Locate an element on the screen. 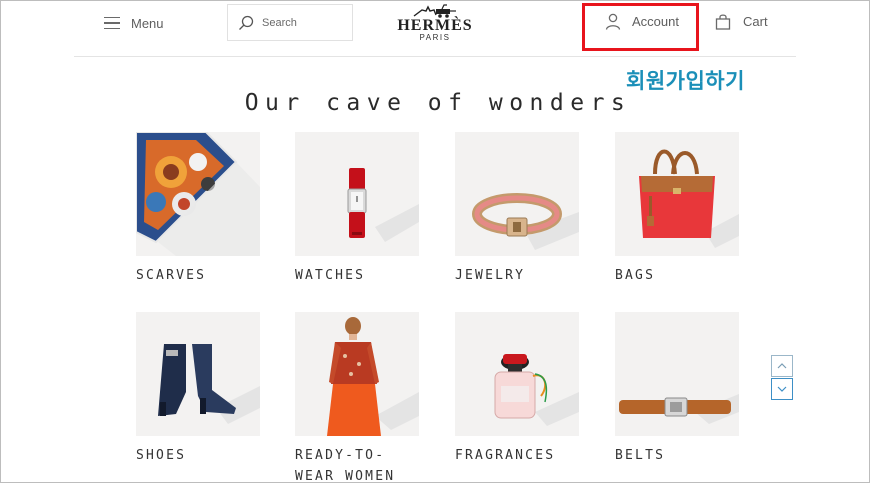 The image size is (870, 483). woman-outfit-image is located at coordinates (373, 376).